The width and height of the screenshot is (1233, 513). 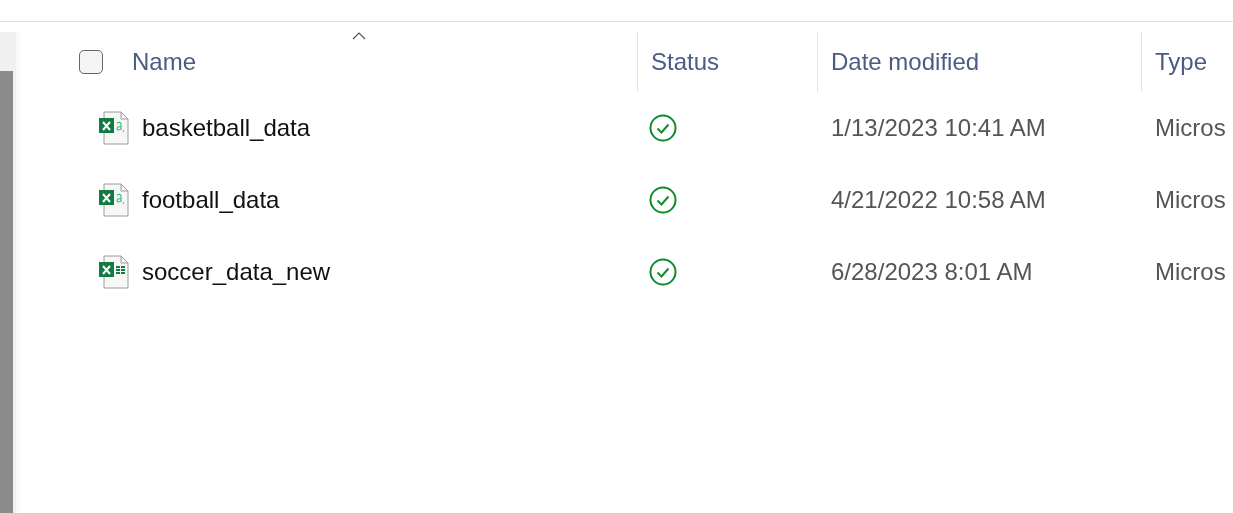 I want to click on file-name: football_data, so click(x=205, y=200).